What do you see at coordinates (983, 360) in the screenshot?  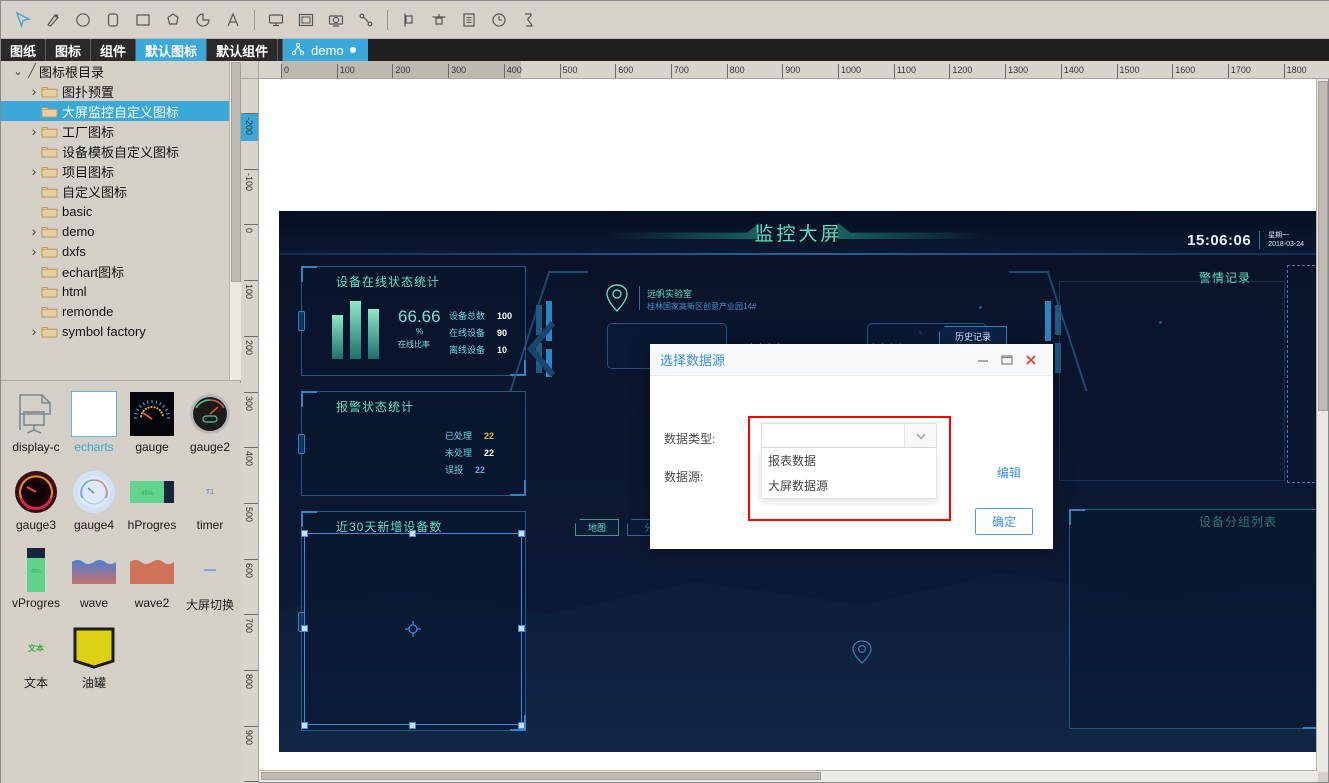 I see `minimize-icon` at bounding box center [983, 360].